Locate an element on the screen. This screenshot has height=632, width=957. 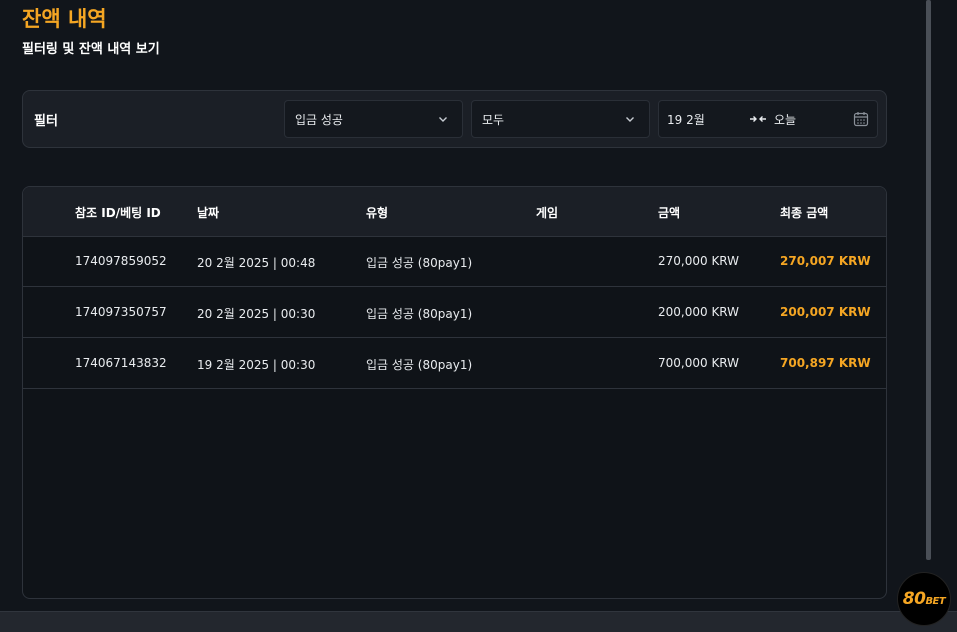
cell-date: 19 2월 2025 | 00:30 is located at coordinates (256, 365).